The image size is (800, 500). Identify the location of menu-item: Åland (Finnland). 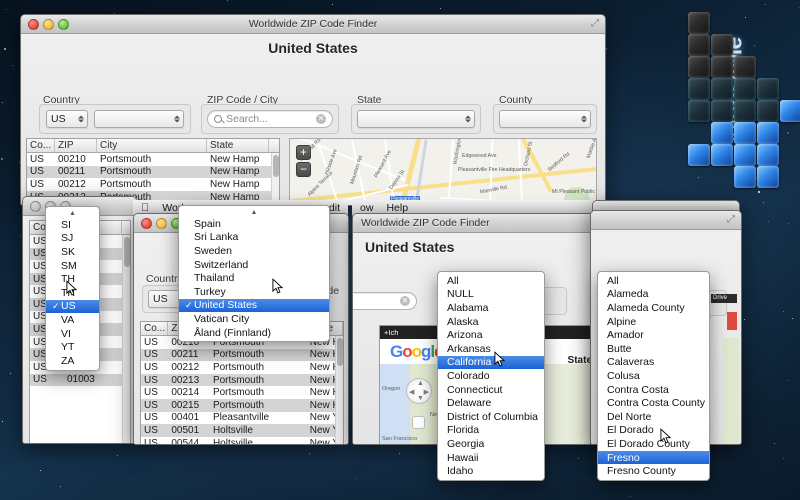
(254, 333).